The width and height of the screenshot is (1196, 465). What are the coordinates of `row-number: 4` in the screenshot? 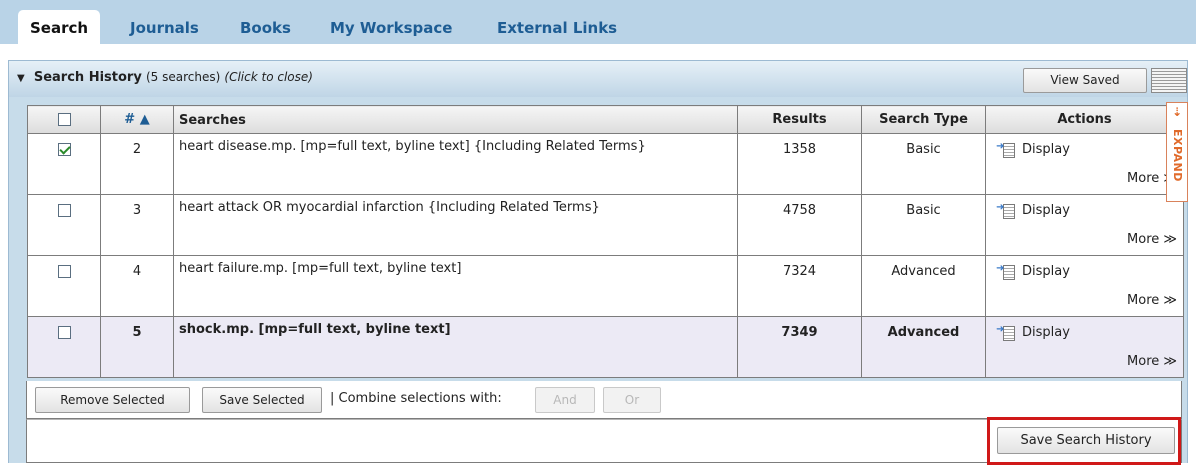 It's located at (137, 286).